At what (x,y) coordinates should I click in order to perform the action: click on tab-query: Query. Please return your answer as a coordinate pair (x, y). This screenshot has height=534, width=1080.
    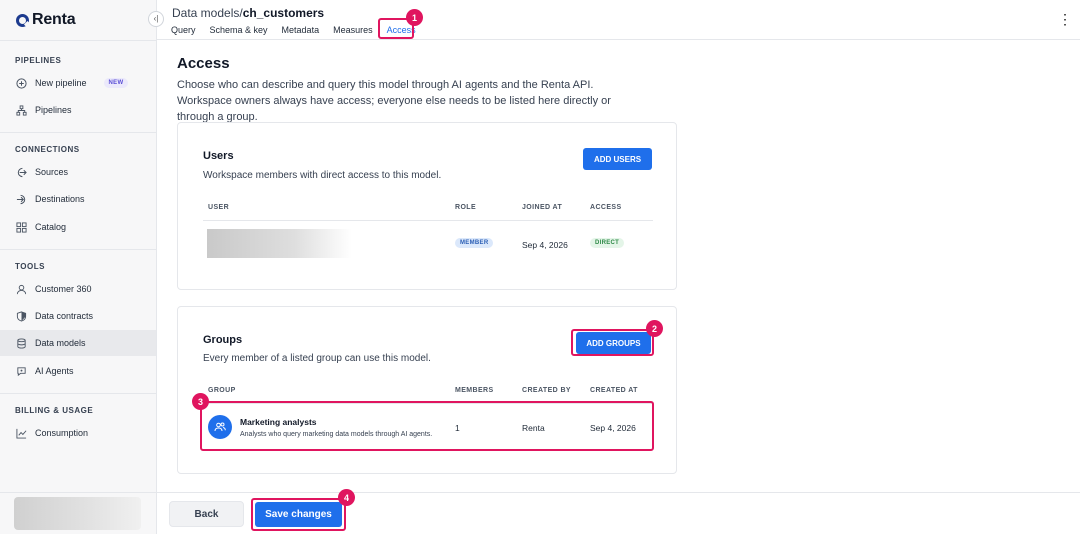
    Looking at the image, I should click on (183, 30).